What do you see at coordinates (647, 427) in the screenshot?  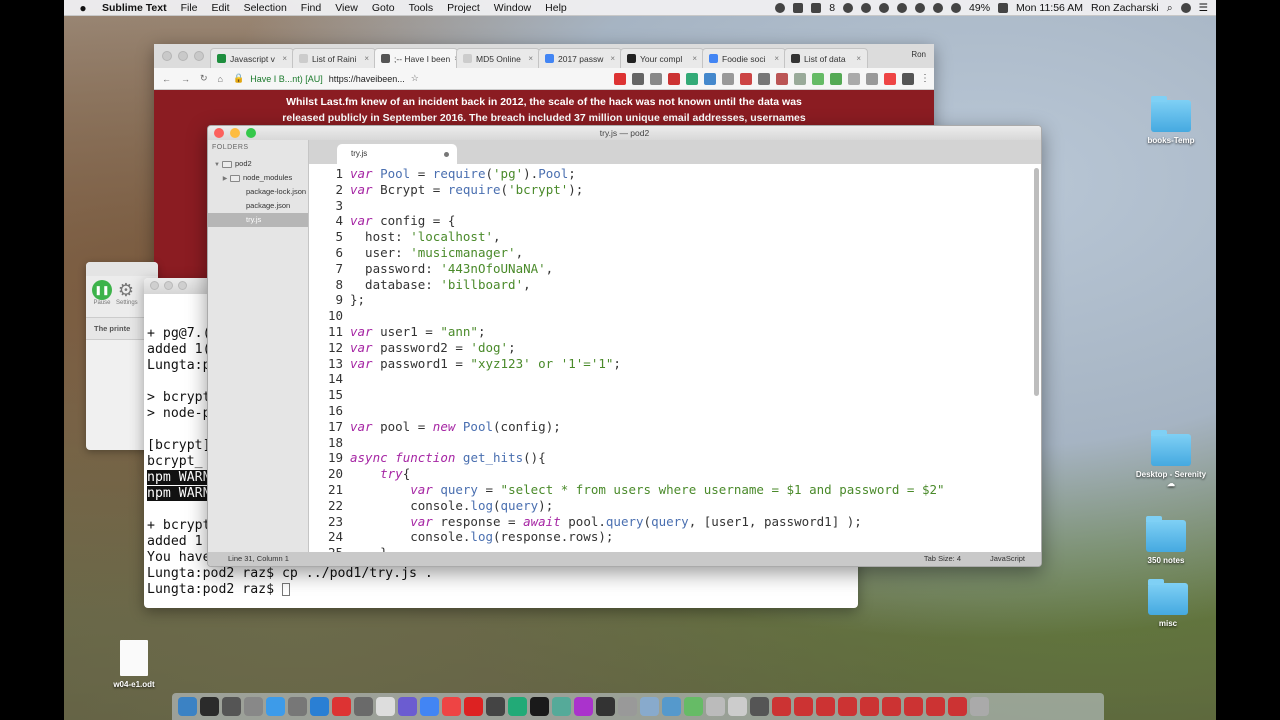 I see `code-line: var pool = new Pool(config);` at bounding box center [647, 427].